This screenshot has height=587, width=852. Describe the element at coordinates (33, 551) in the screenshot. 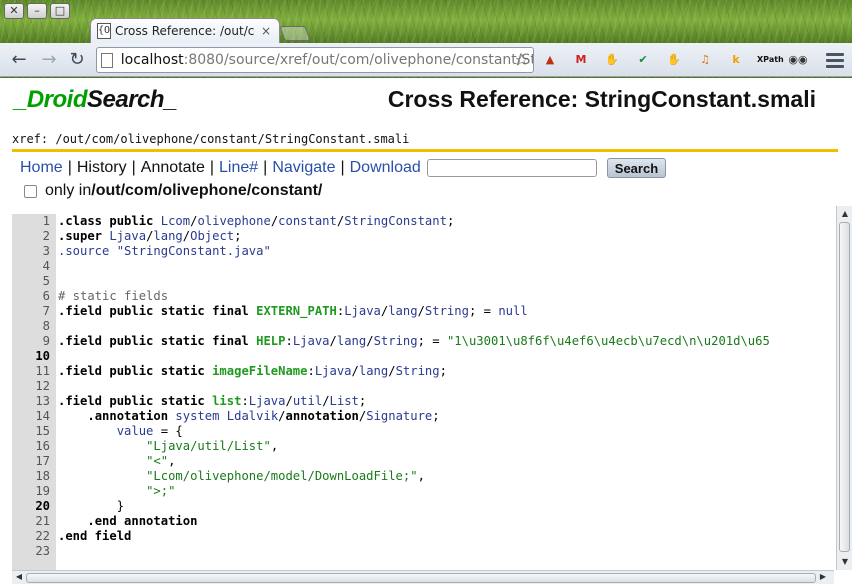

I see `line-number: 23` at that location.